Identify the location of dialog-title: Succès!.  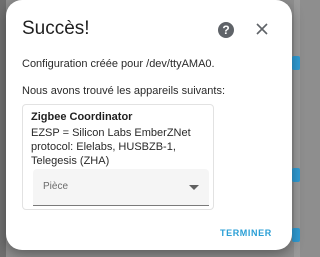
(56, 28).